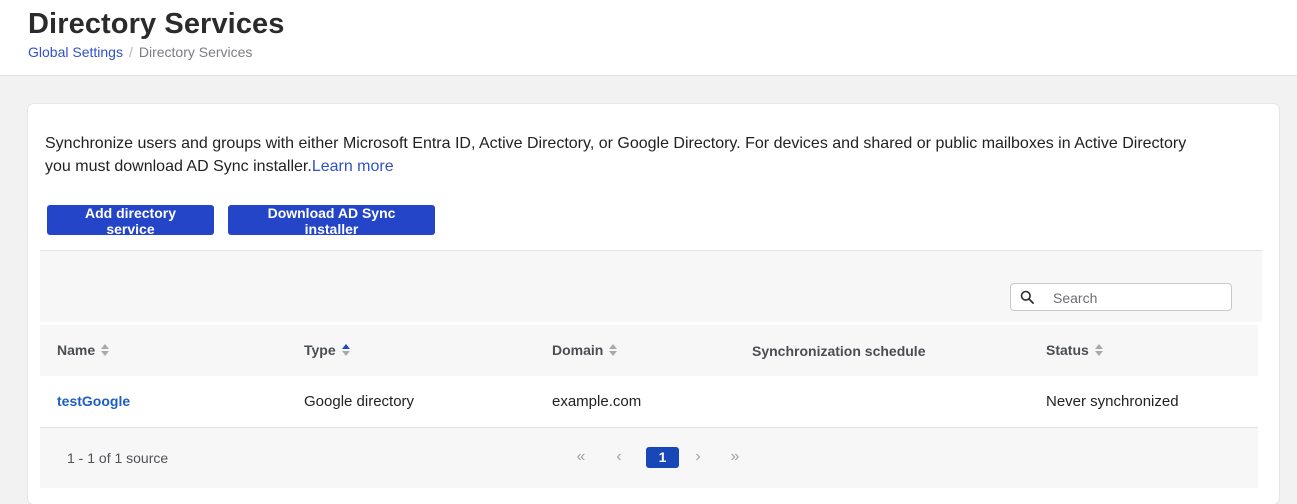 The width and height of the screenshot is (1297, 504). I want to click on cell-name: testGoogle, so click(93, 401).